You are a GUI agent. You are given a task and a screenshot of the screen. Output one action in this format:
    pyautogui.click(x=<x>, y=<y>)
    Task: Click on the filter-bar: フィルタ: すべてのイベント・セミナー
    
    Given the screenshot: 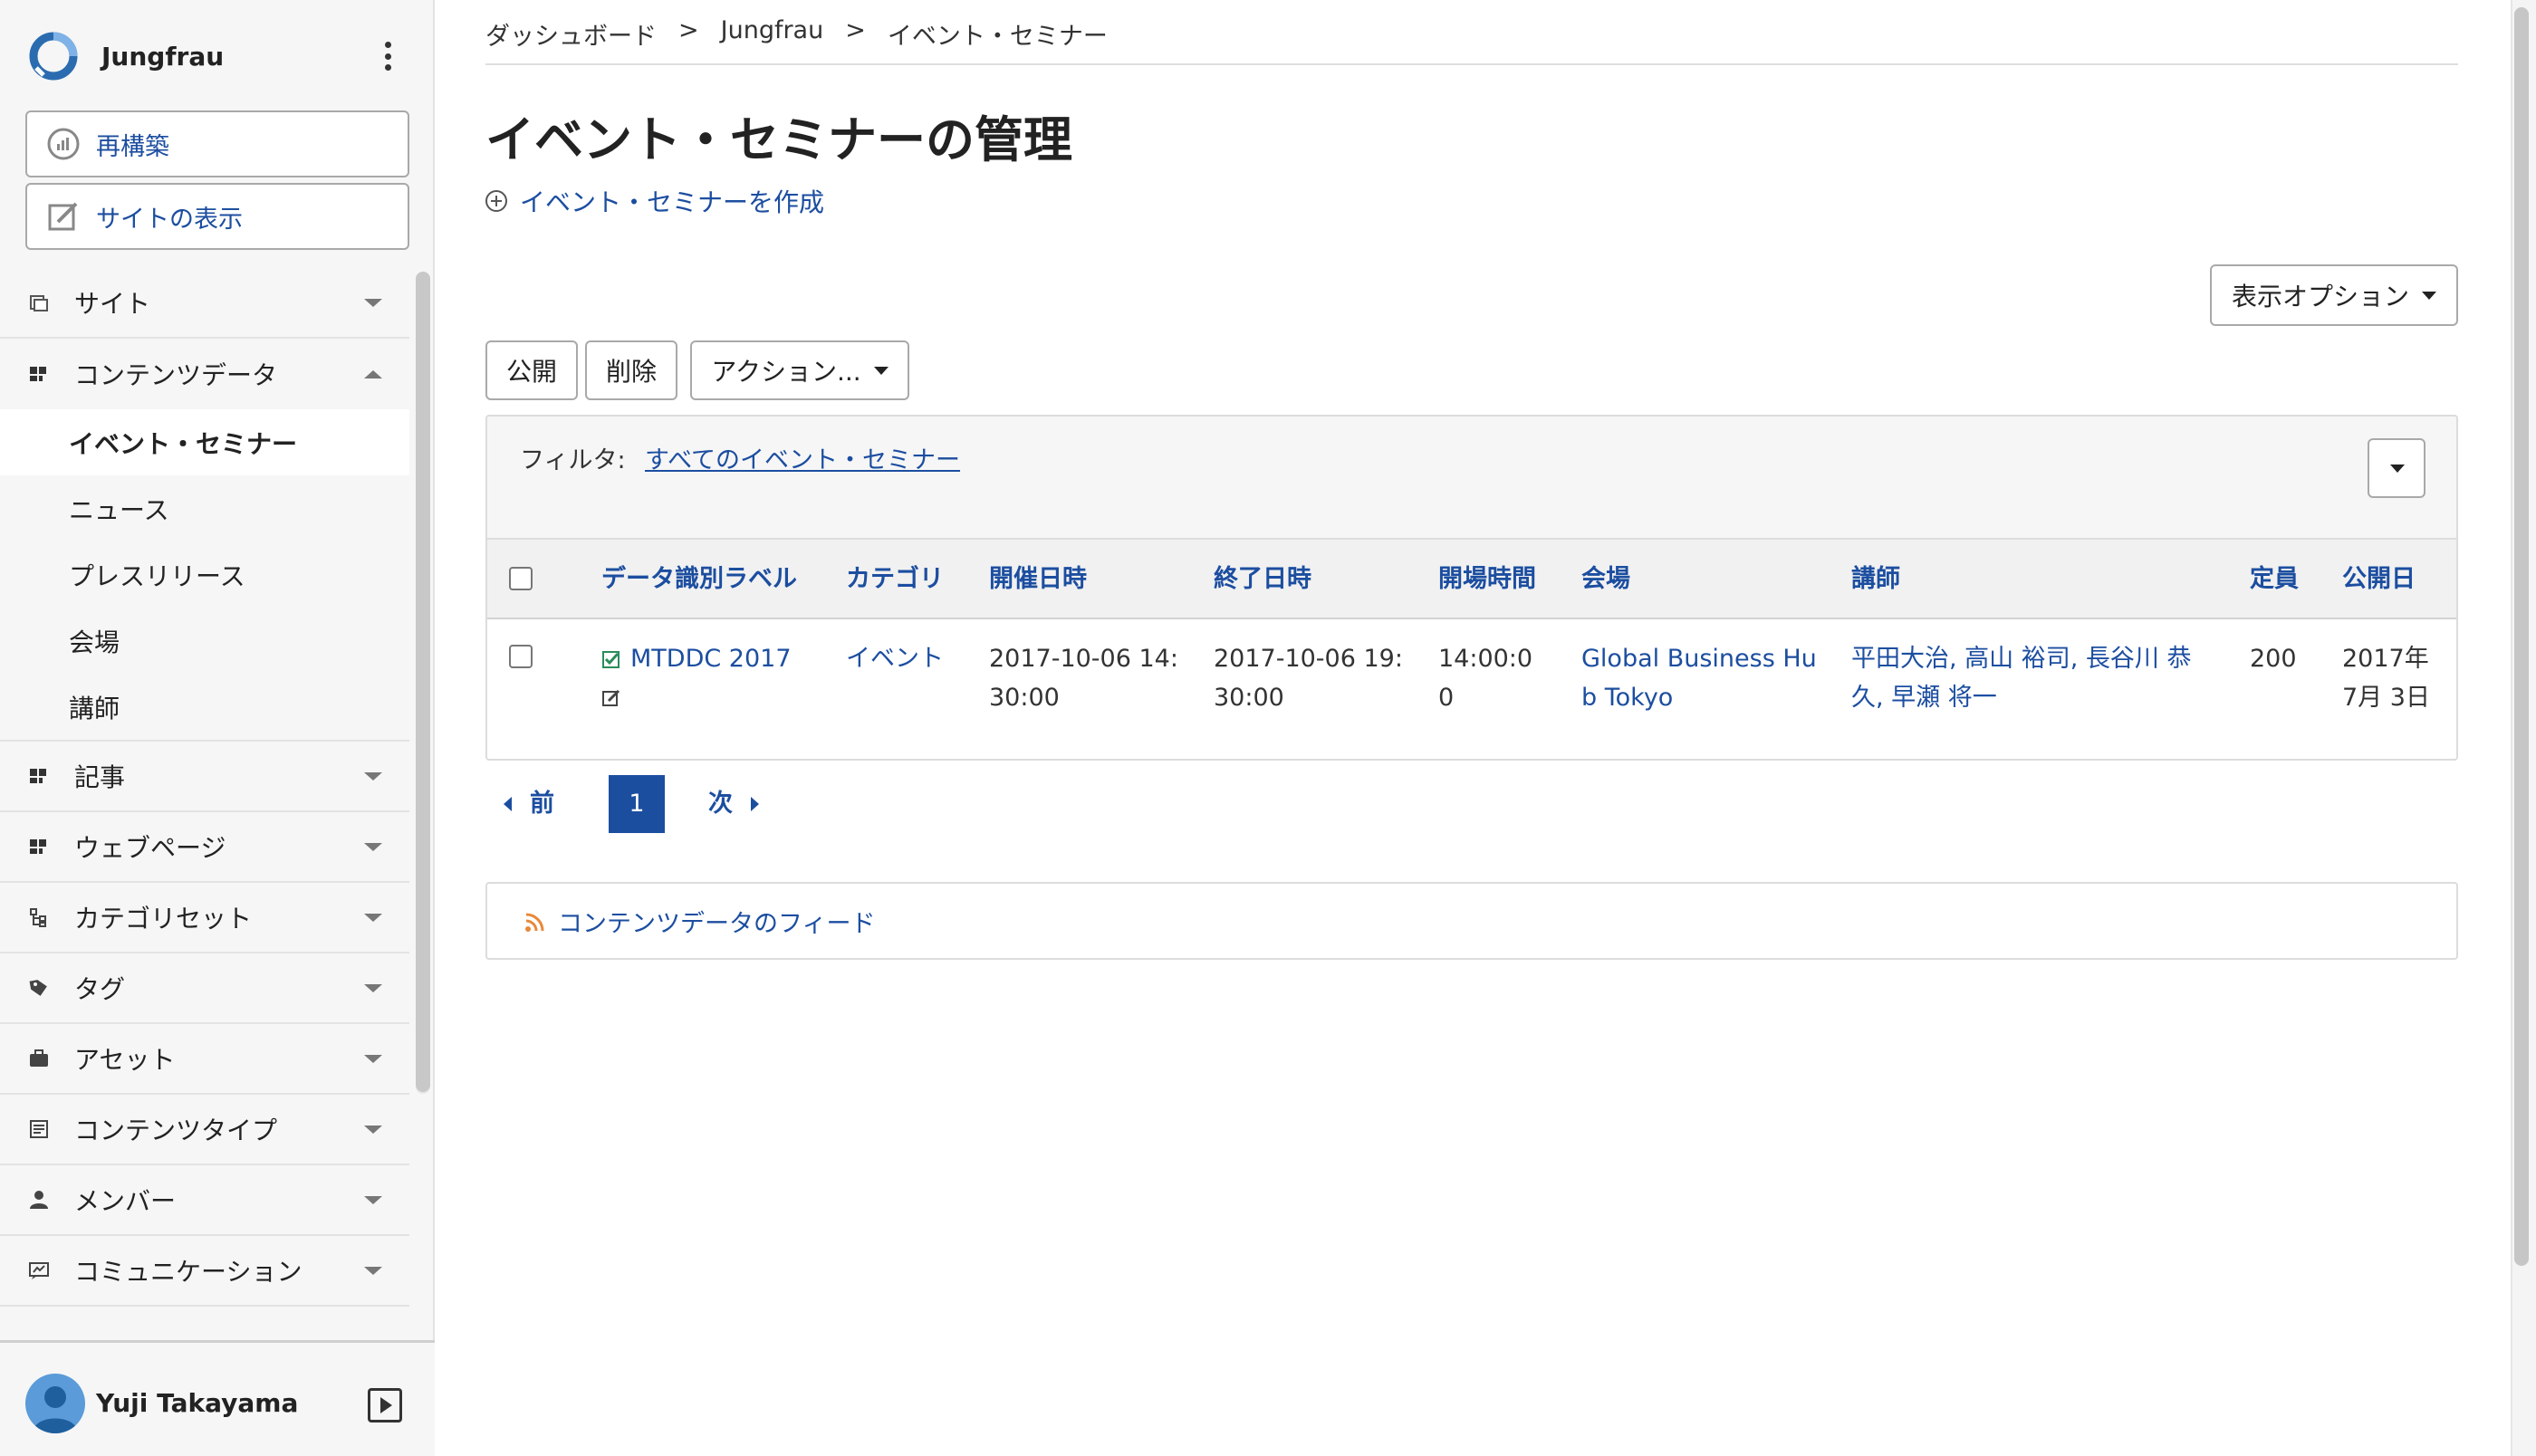 What is the action you would take?
    pyautogui.click(x=1471, y=478)
    